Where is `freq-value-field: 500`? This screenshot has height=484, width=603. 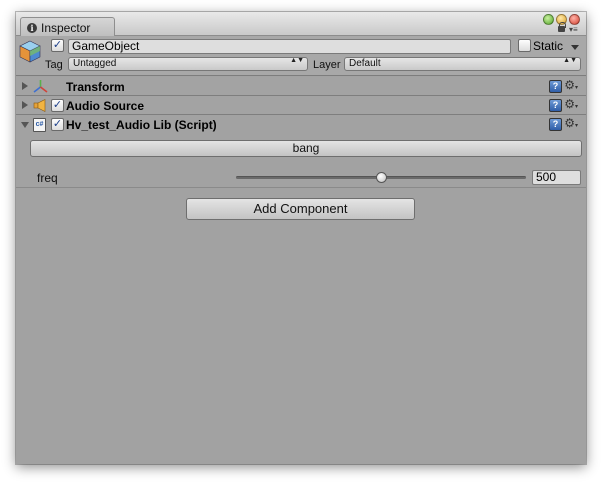
freq-value-field: 500 is located at coordinates (556, 177).